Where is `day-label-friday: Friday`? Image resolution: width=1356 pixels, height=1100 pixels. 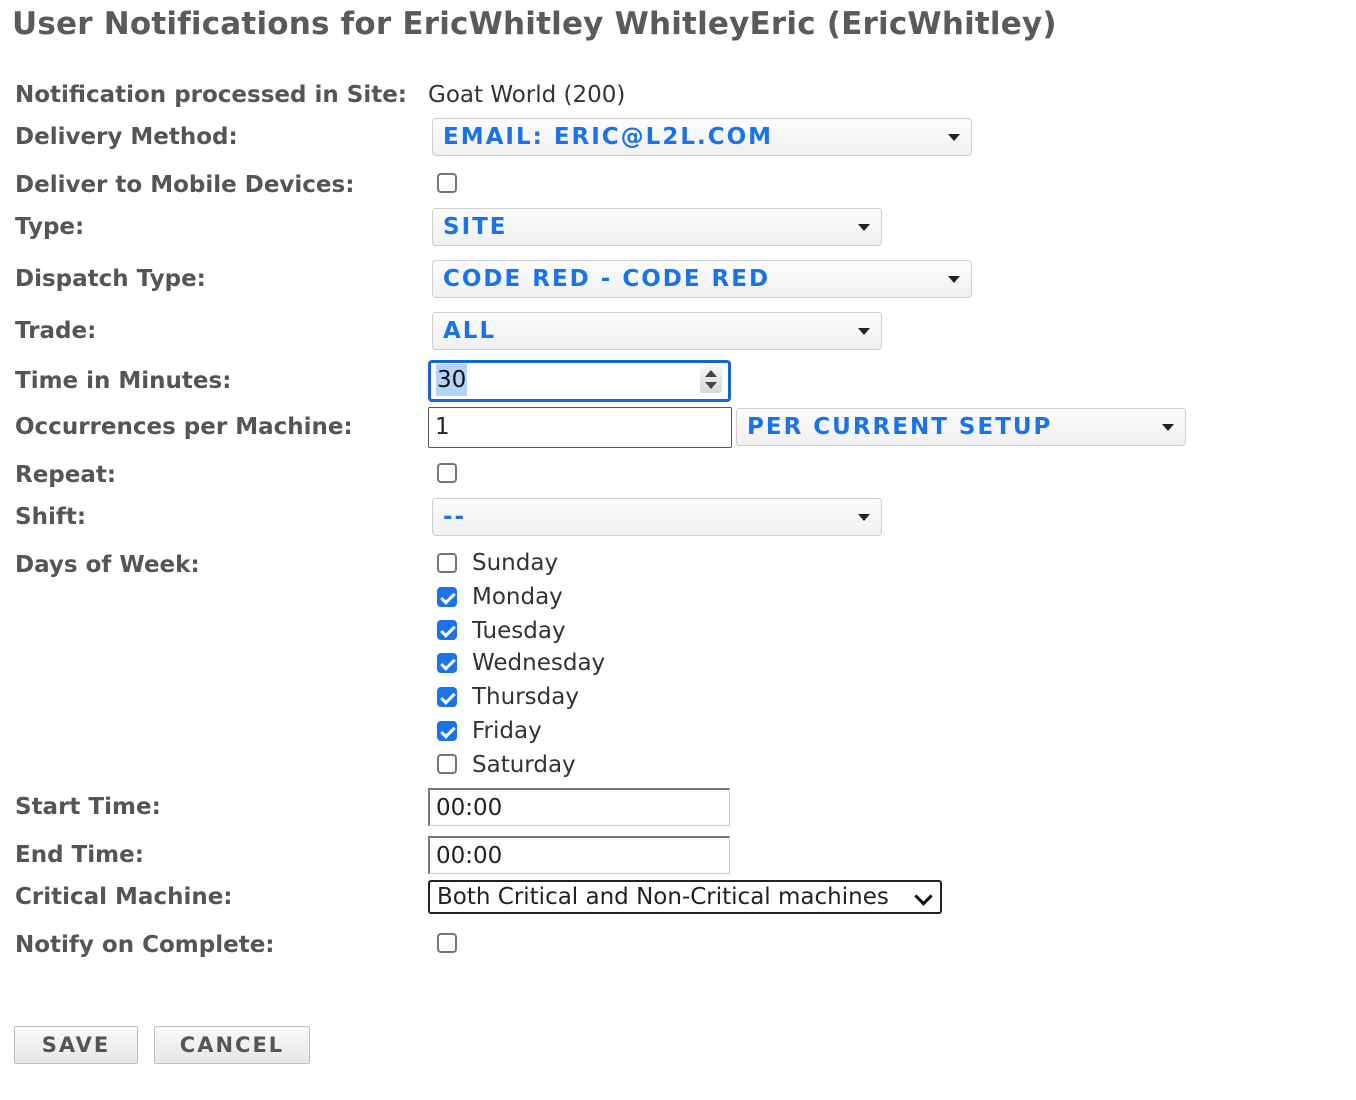 day-label-friday: Friday is located at coordinates (507, 731).